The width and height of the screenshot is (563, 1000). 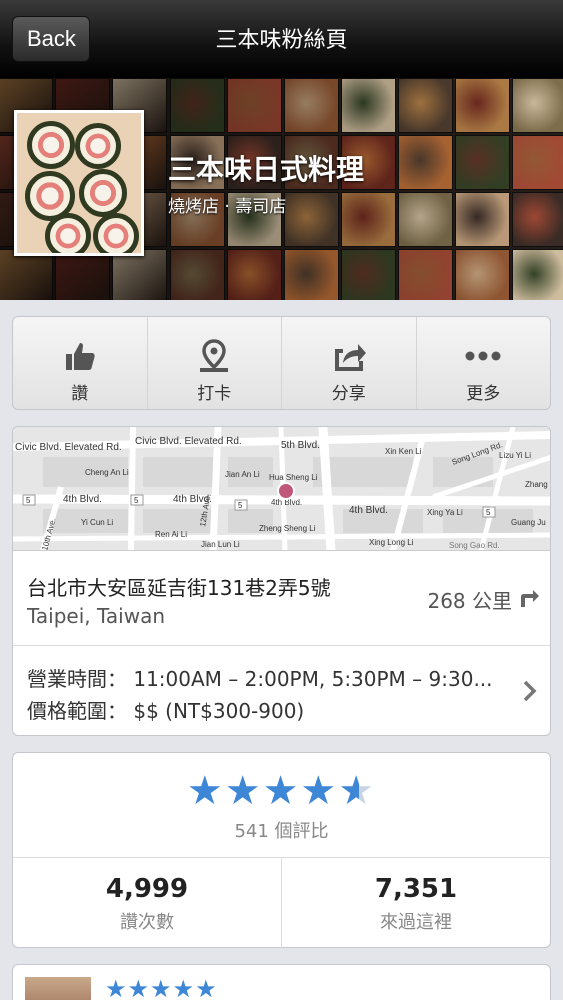 I want to click on page-name: 三本味日式料理, so click(x=266, y=169).